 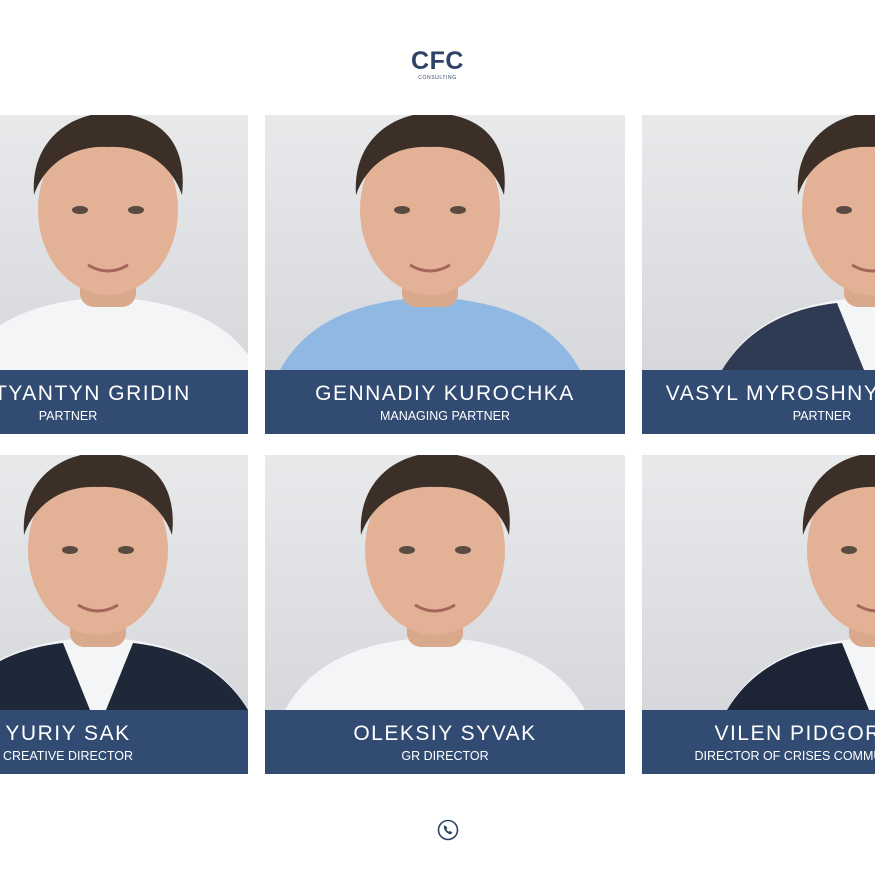 I want to click on team-member-role: GR DIRECTOR, so click(x=445, y=756).